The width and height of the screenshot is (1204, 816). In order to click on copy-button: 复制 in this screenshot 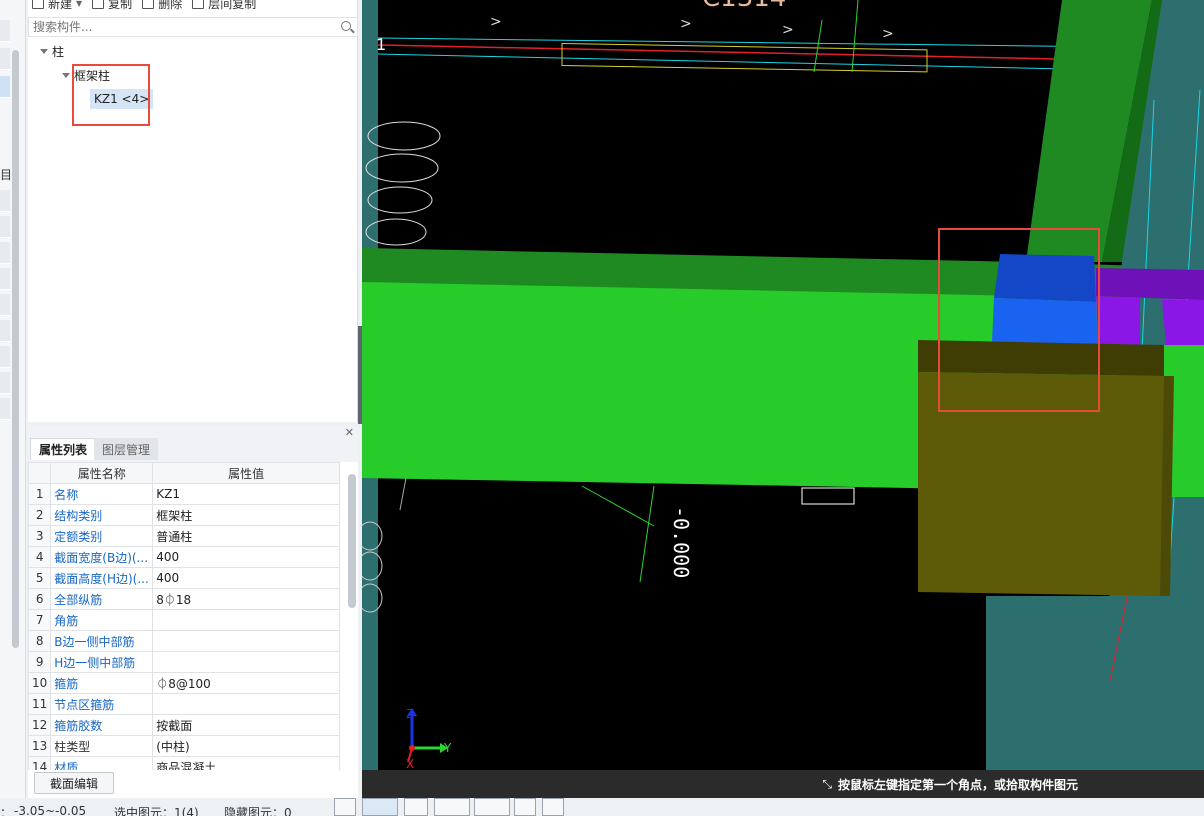, I will do `click(112, 6)`.